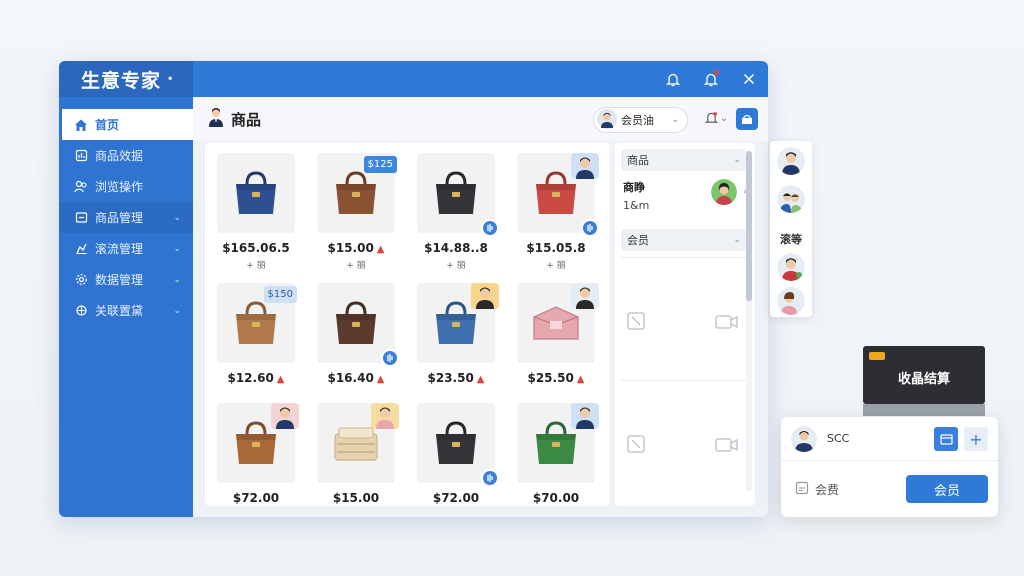 This screenshot has height=576, width=1024. Describe the element at coordinates (638, 160) in the screenshot. I see `category-dropdown-value: 商品` at that location.